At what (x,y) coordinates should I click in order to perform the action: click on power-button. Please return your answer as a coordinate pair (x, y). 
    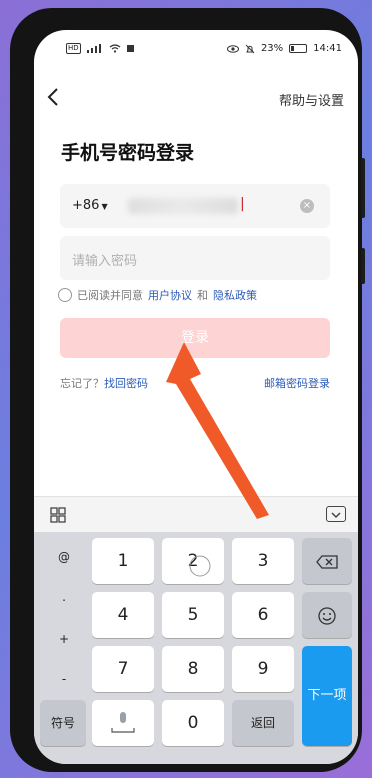
    Looking at the image, I should click on (363, 266).